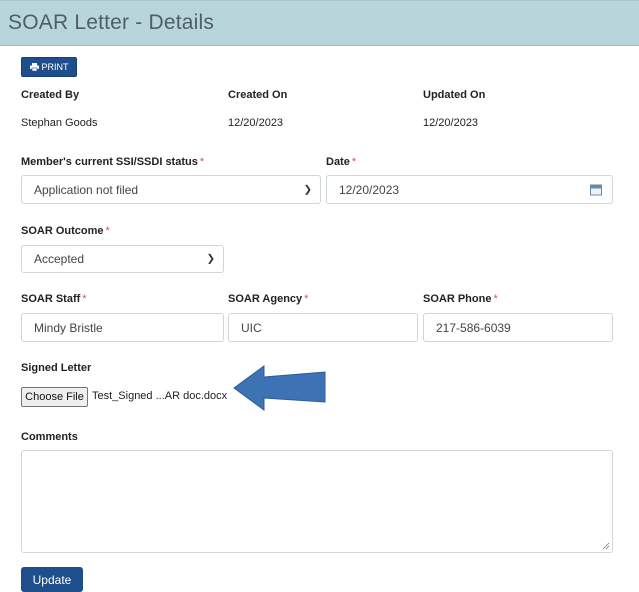 The height and width of the screenshot is (592, 639). I want to click on soar-outcome-select: Accepted ❯, so click(122, 259).